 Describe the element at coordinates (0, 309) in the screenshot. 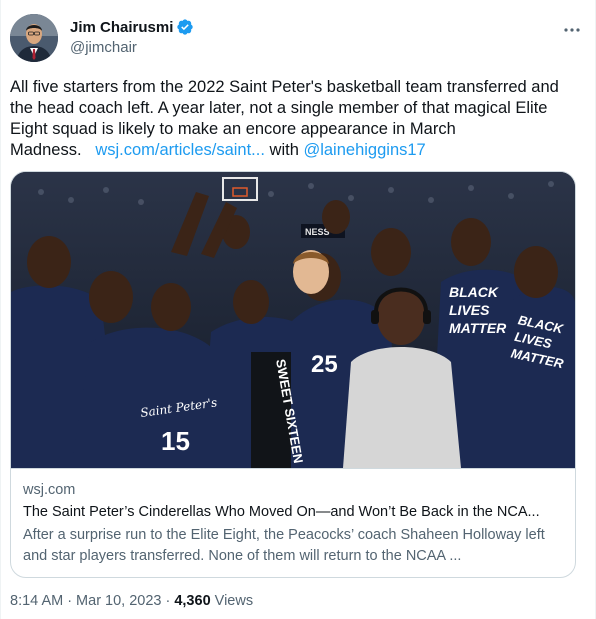

I see `frame-border-left` at that location.